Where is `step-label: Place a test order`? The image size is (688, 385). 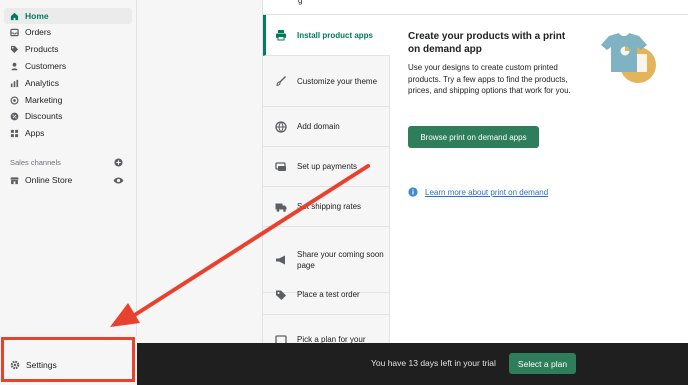
step-label: Place a test order is located at coordinates (328, 294).